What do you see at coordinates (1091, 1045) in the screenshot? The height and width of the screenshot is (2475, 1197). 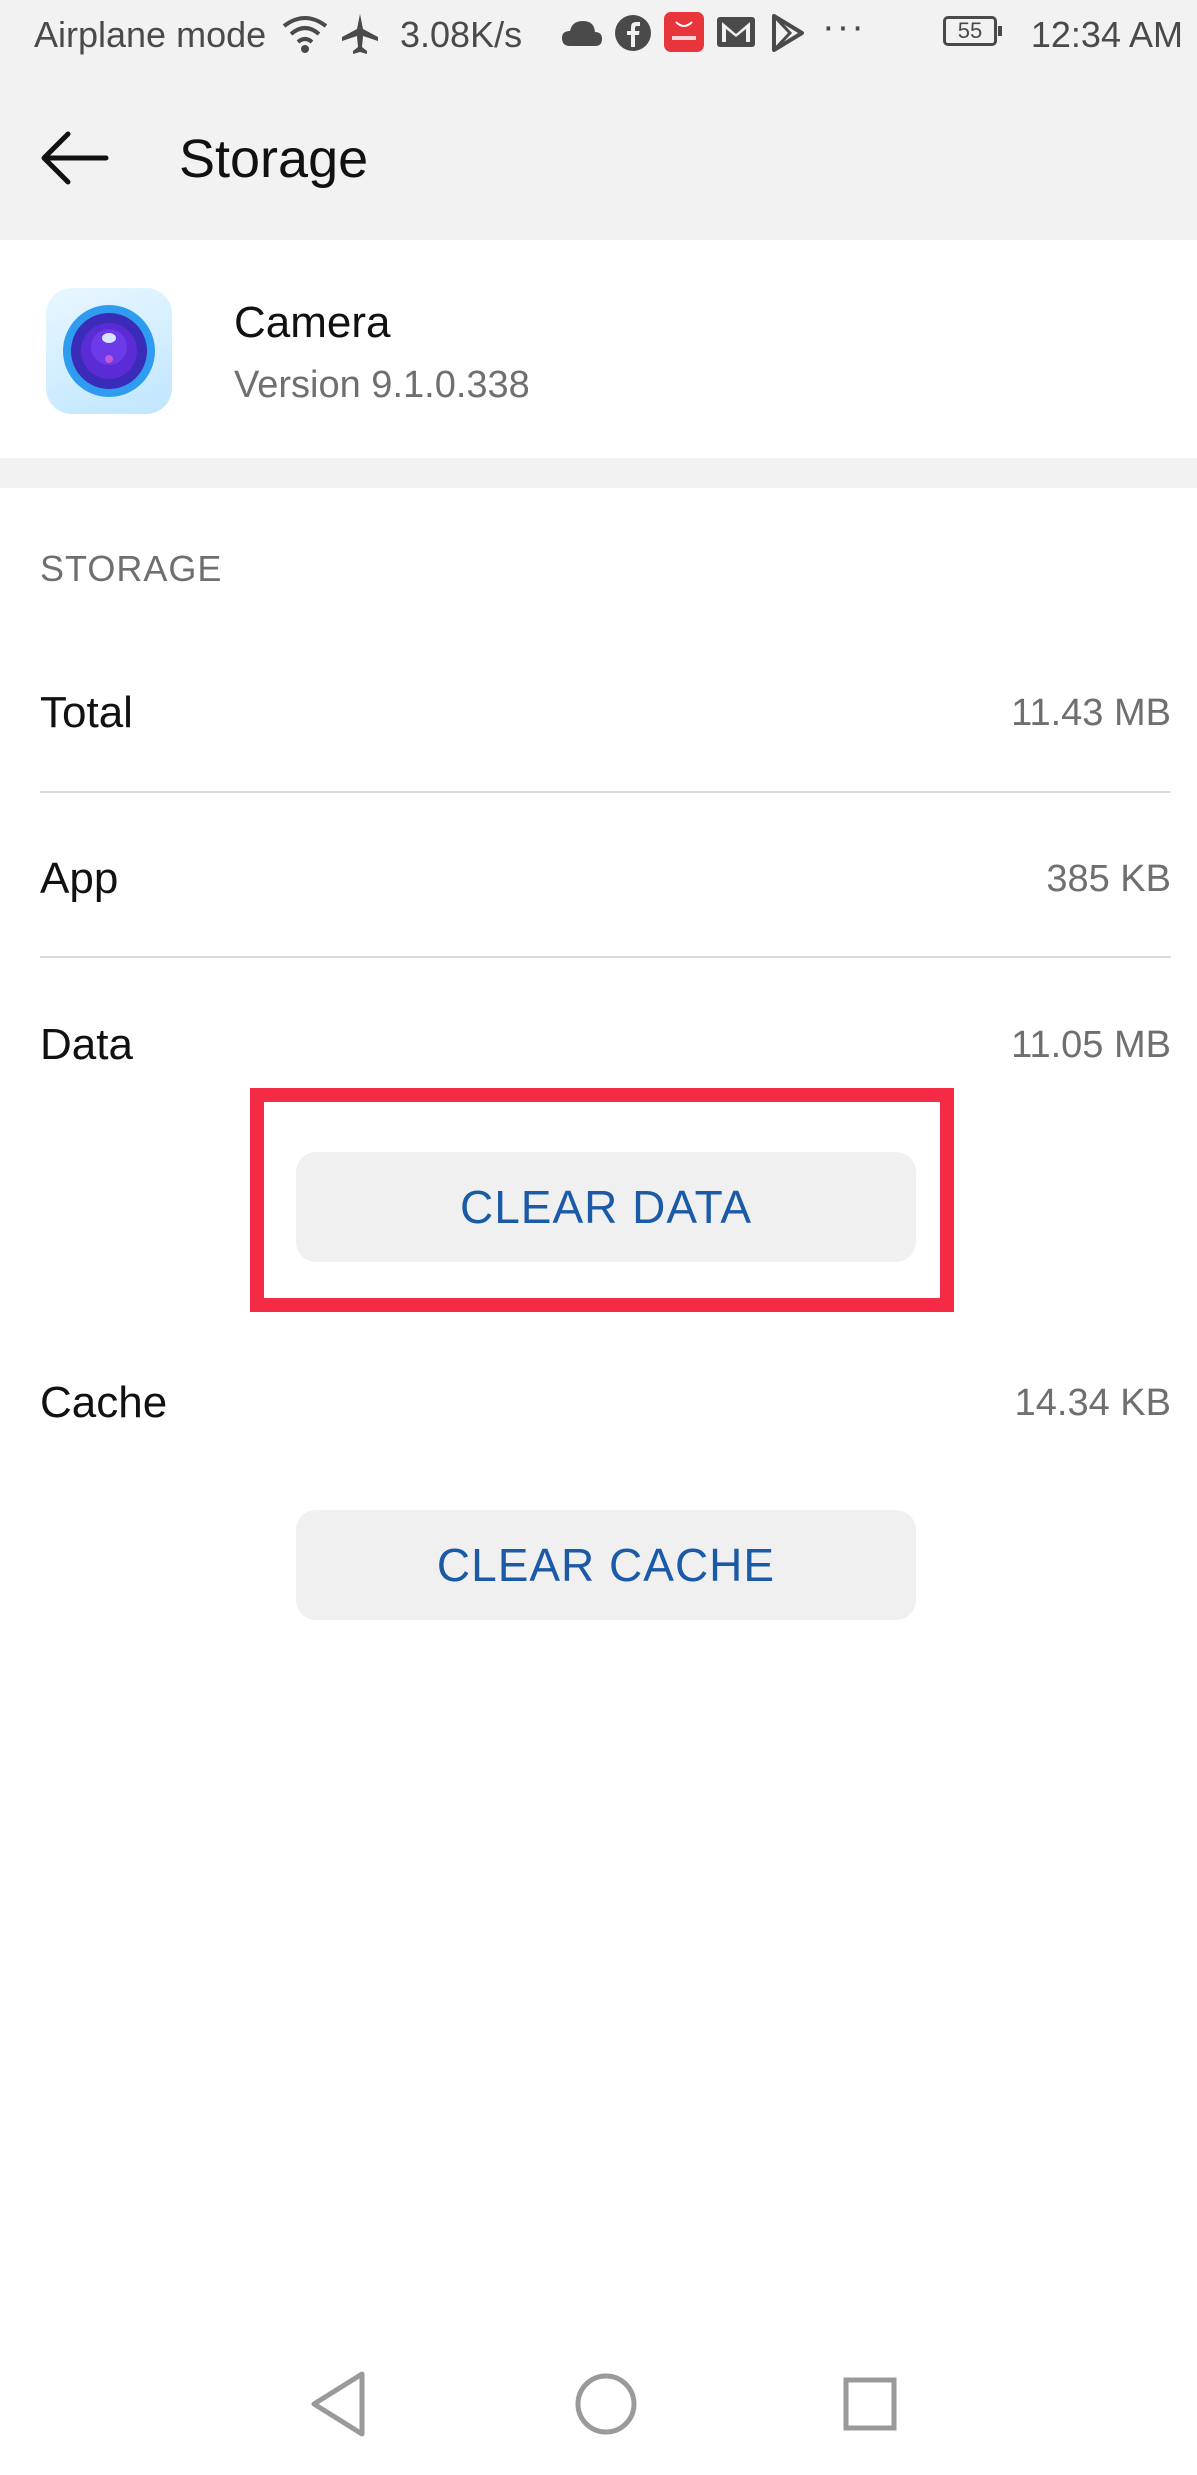 I see `row-value: 11.05 MB` at bounding box center [1091, 1045].